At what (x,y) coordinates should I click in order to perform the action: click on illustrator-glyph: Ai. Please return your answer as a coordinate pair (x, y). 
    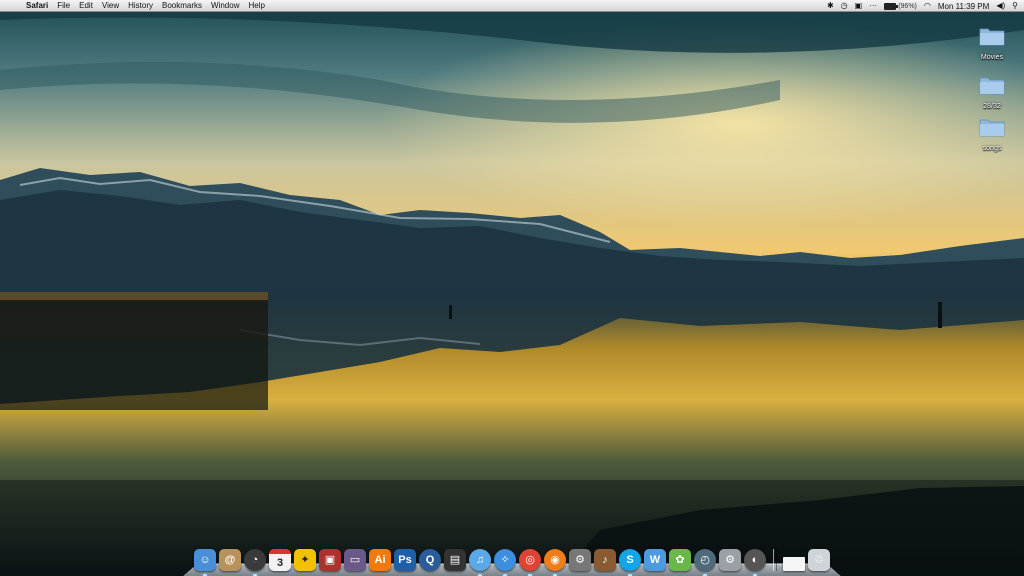
    Looking at the image, I should click on (380, 560).